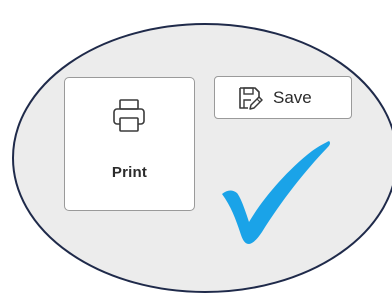 Image resolution: width=392 pixels, height=293 pixels. I want to click on printer-icon, so click(129, 115).